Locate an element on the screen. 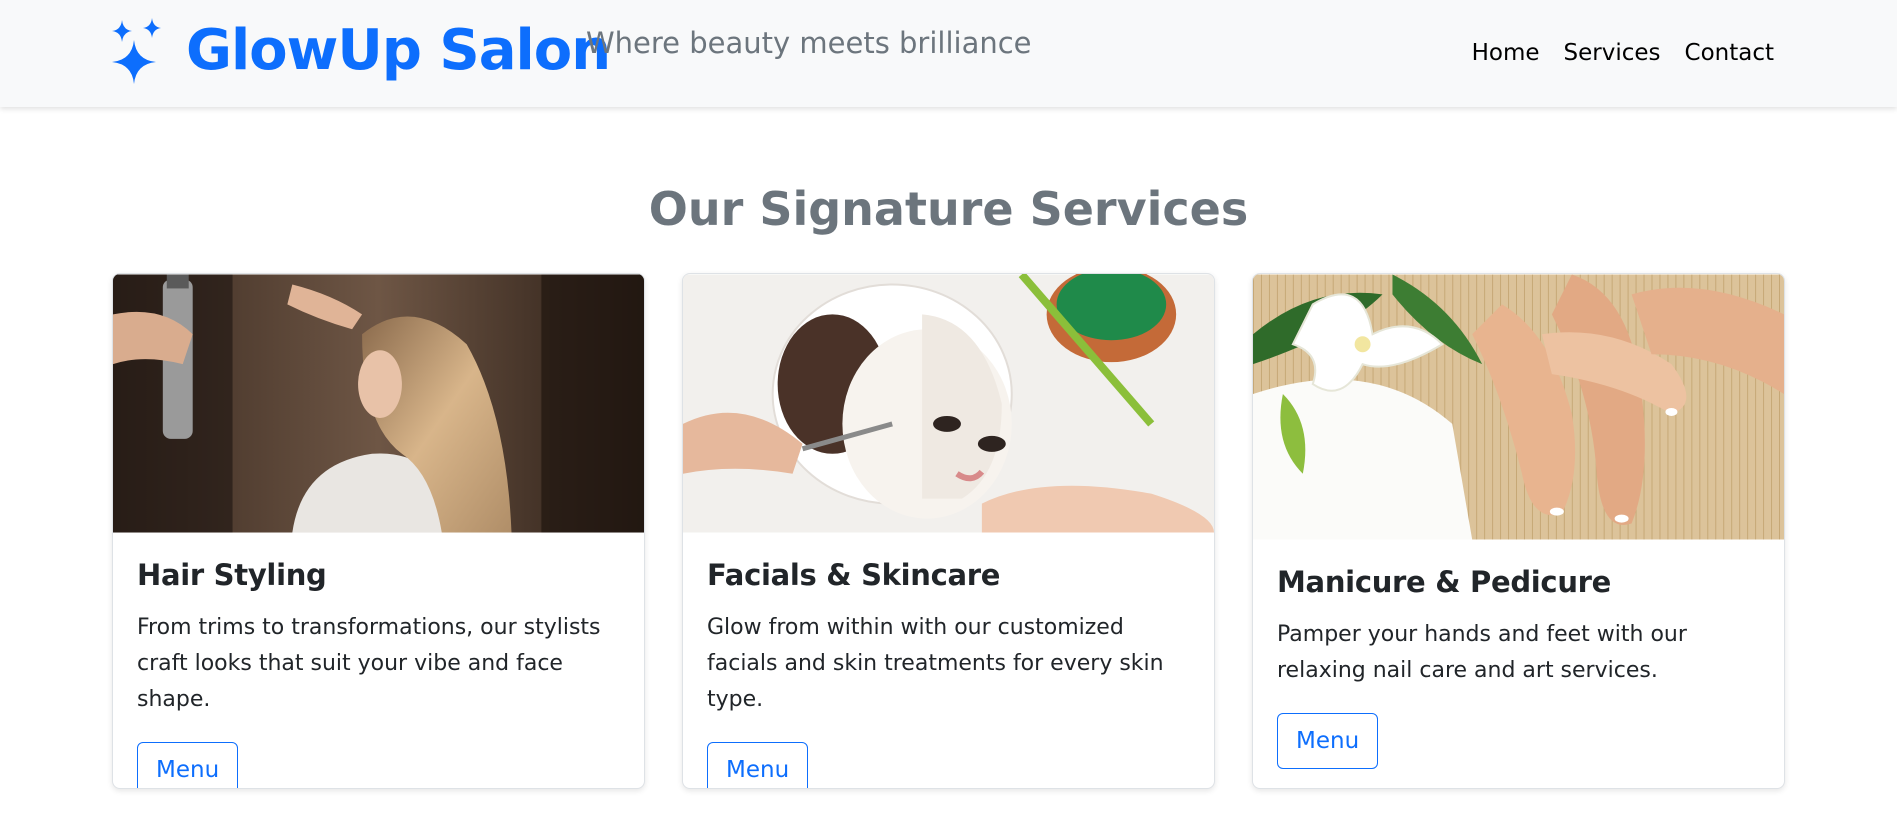  hair-styling-photo is located at coordinates (378, 403).